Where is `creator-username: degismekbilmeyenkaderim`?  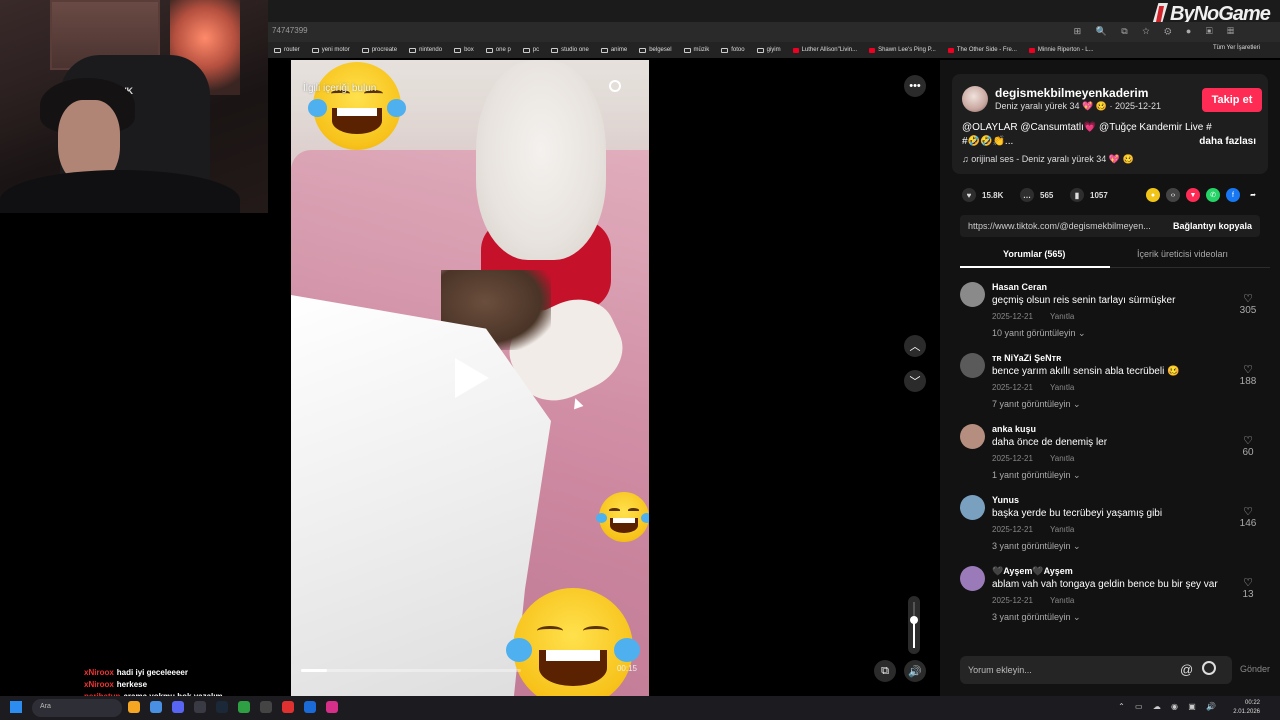
creator-username: degismekbilmeyenkaderim is located at coordinates (1071, 93).